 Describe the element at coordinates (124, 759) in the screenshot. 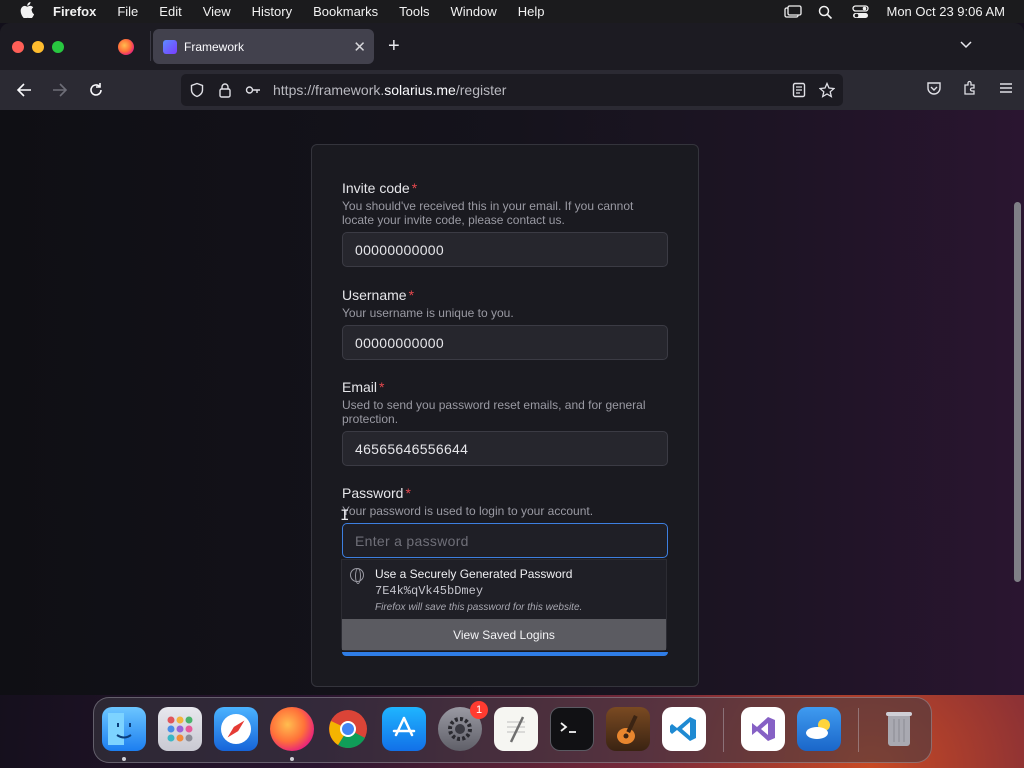

I see `running-indicator` at that location.